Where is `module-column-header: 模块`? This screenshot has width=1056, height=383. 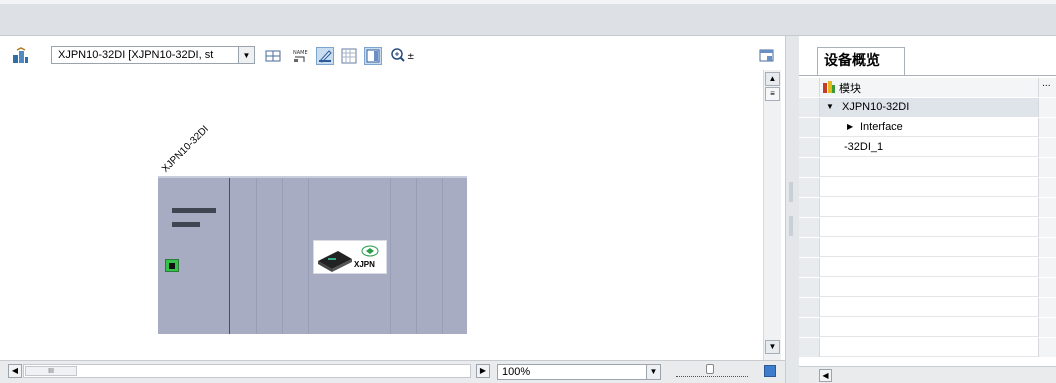
module-column-header: 模块 is located at coordinates (850, 88).